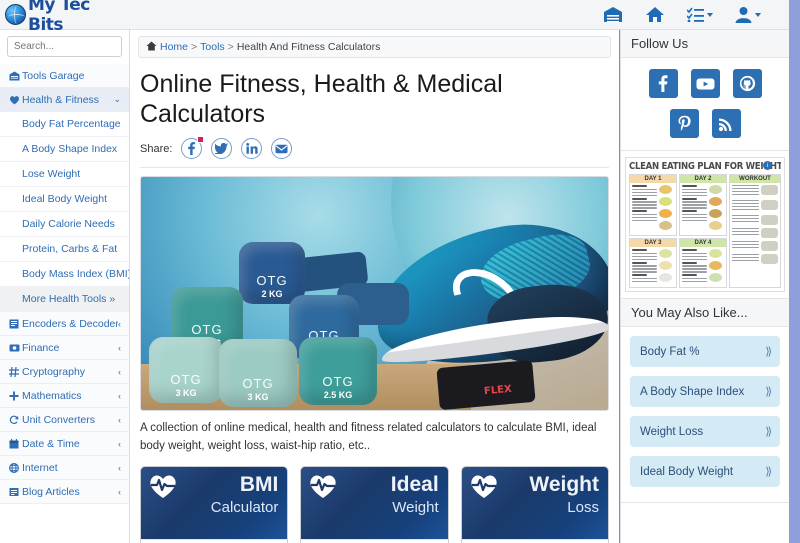  What do you see at coordinates (705, 391) in the screenshot?
I see `also-like-item-body-shape-index: A Body Shape Index ⟩⟩` at bounding box center [705, 391].